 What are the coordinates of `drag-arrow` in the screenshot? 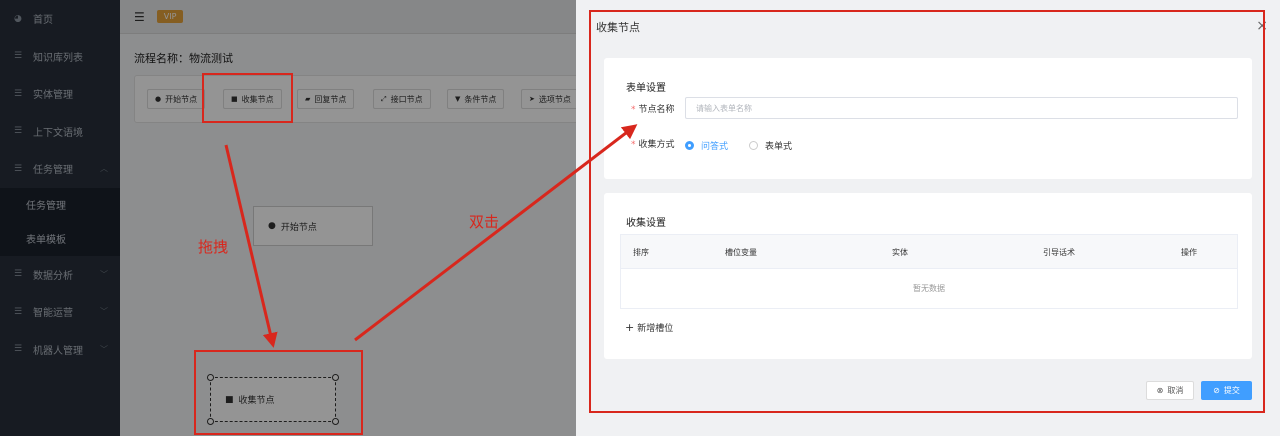 It's located at (251, 246).